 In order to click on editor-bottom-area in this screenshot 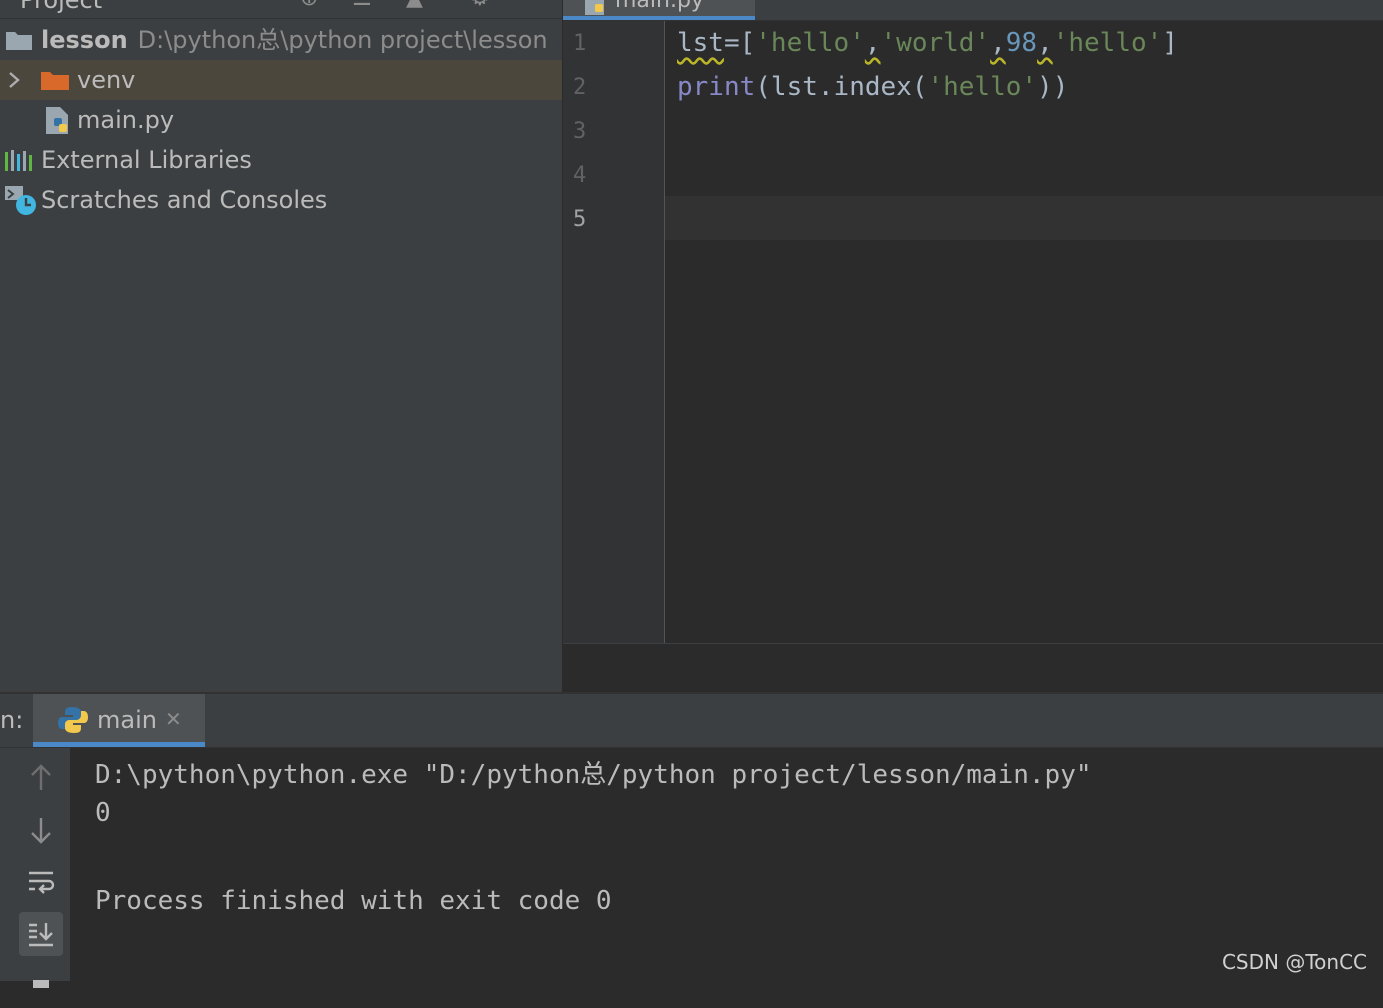, I will do `click(973, 668)`.